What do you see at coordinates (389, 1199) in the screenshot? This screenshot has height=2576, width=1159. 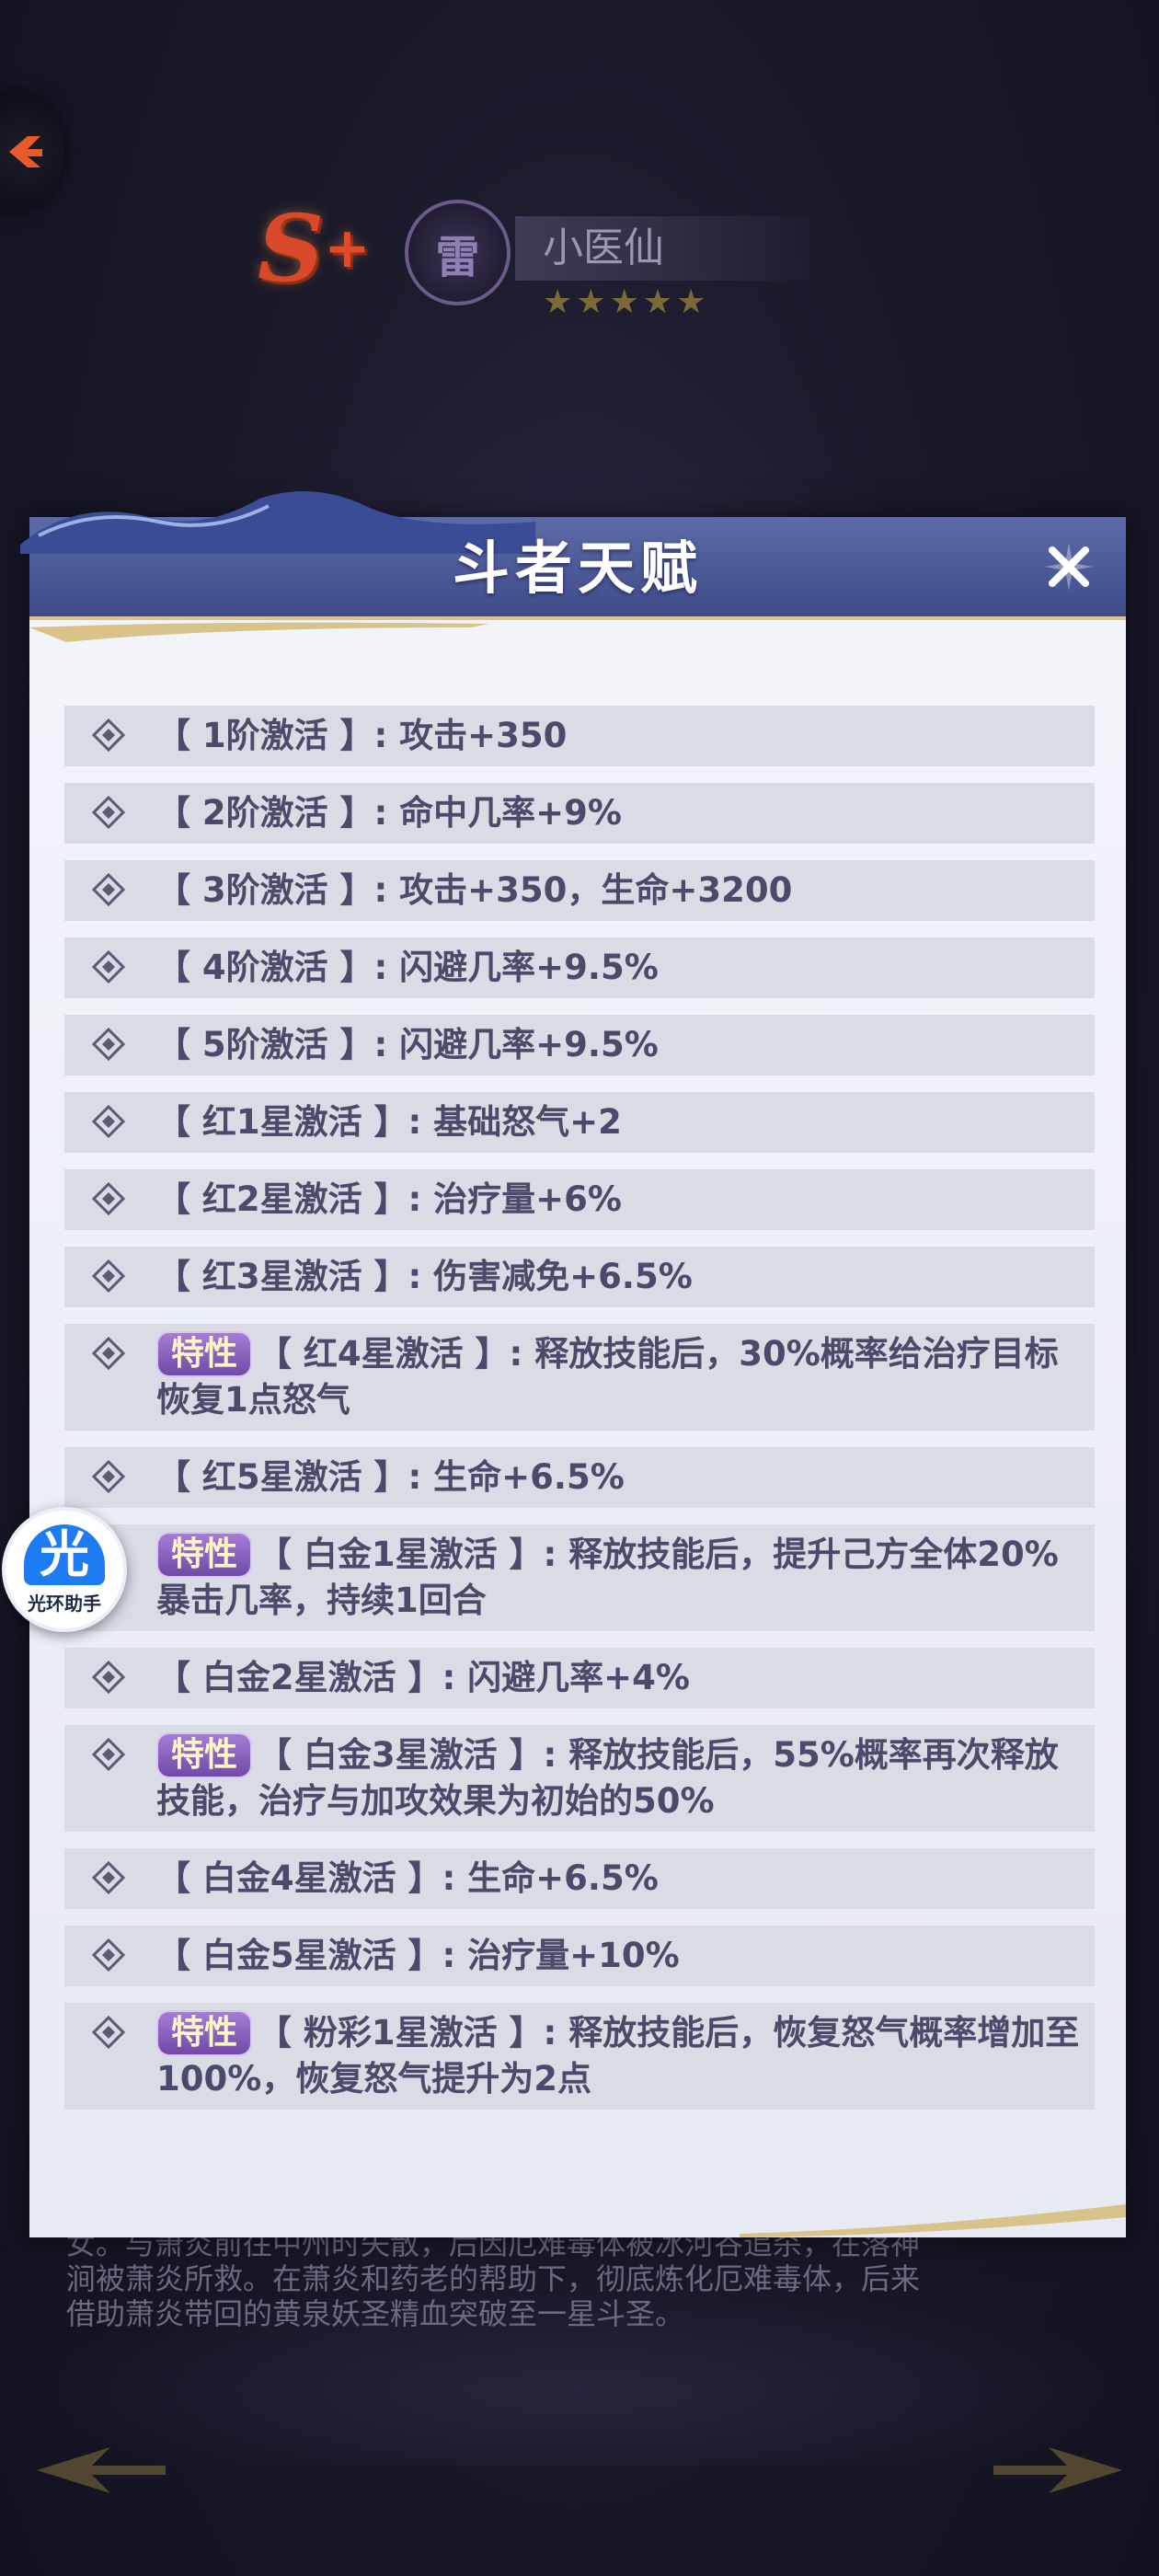 I see `talent-text: 【 红2星激活 】: 治疗量+6%` at bounding box center [389, 1199].